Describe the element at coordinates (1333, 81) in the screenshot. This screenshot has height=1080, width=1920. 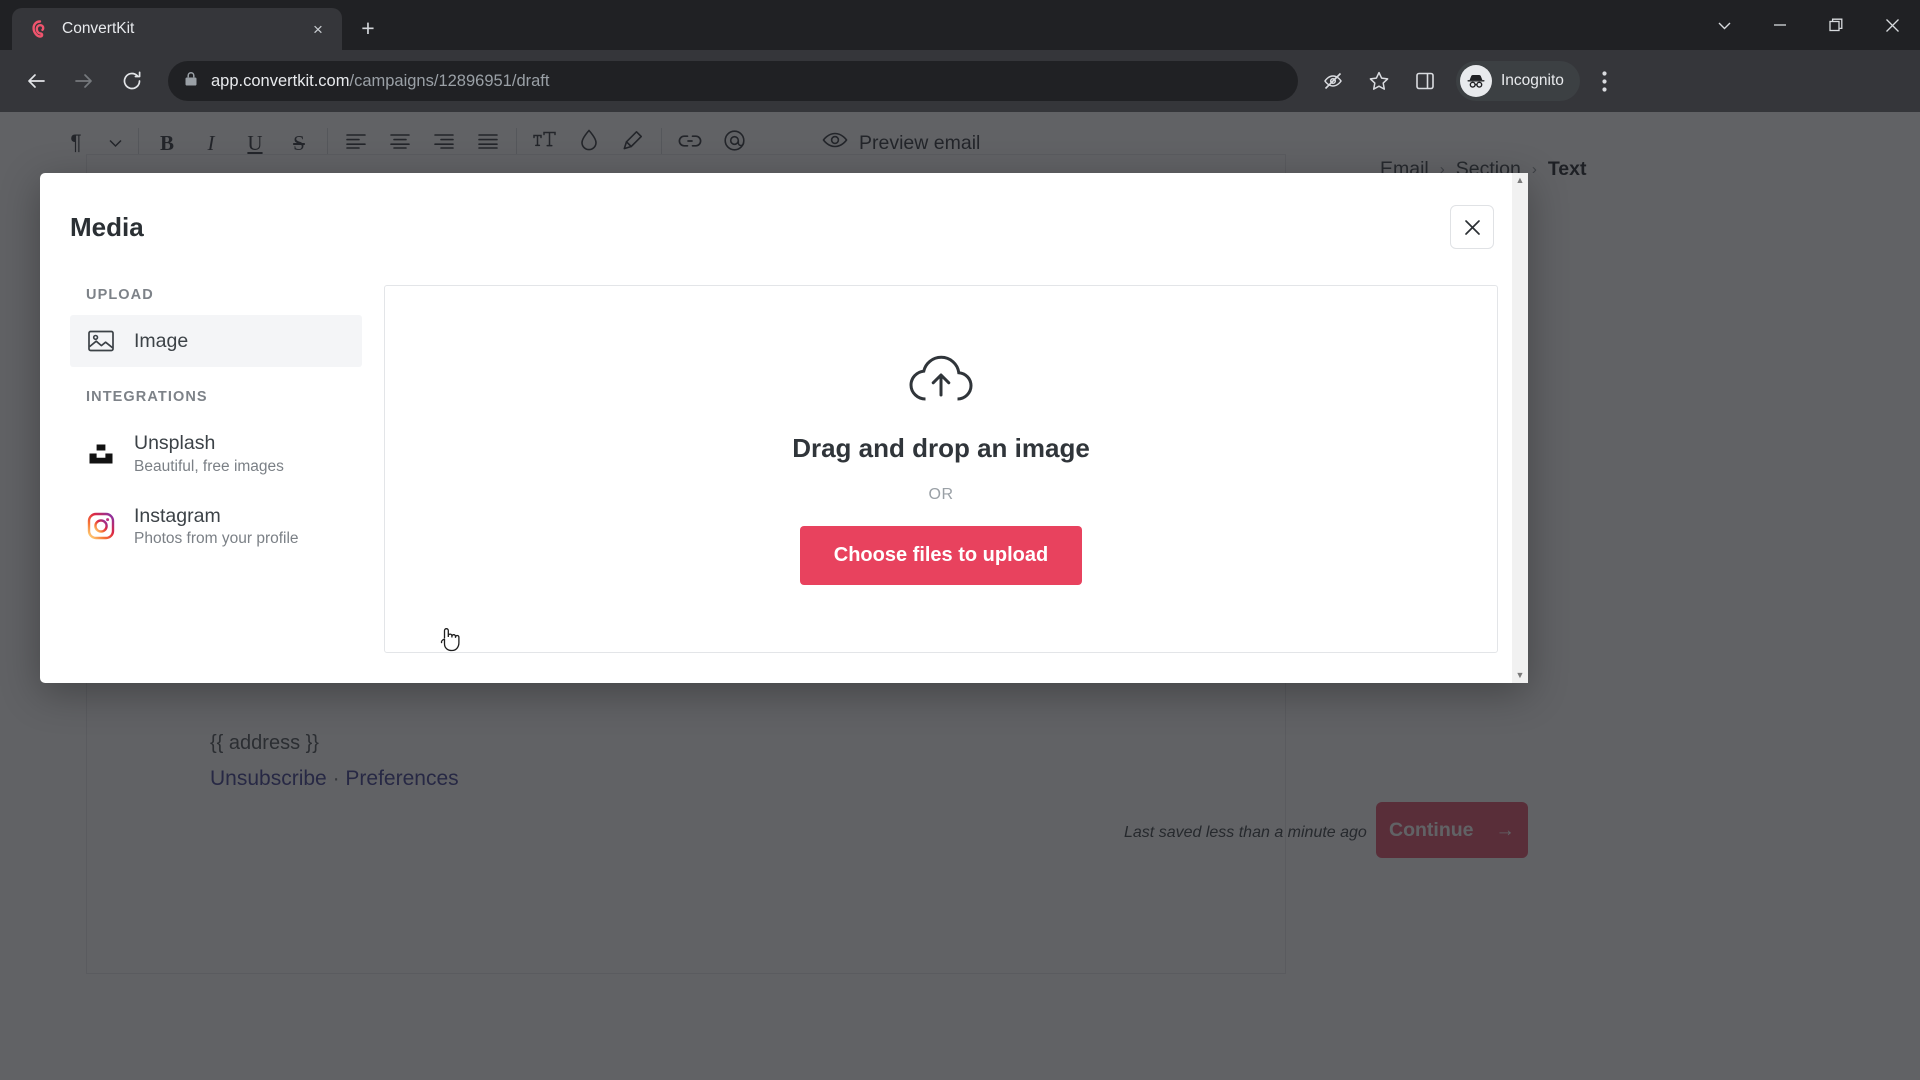
I see `third-party-cookie-blocked-icon` at that location.